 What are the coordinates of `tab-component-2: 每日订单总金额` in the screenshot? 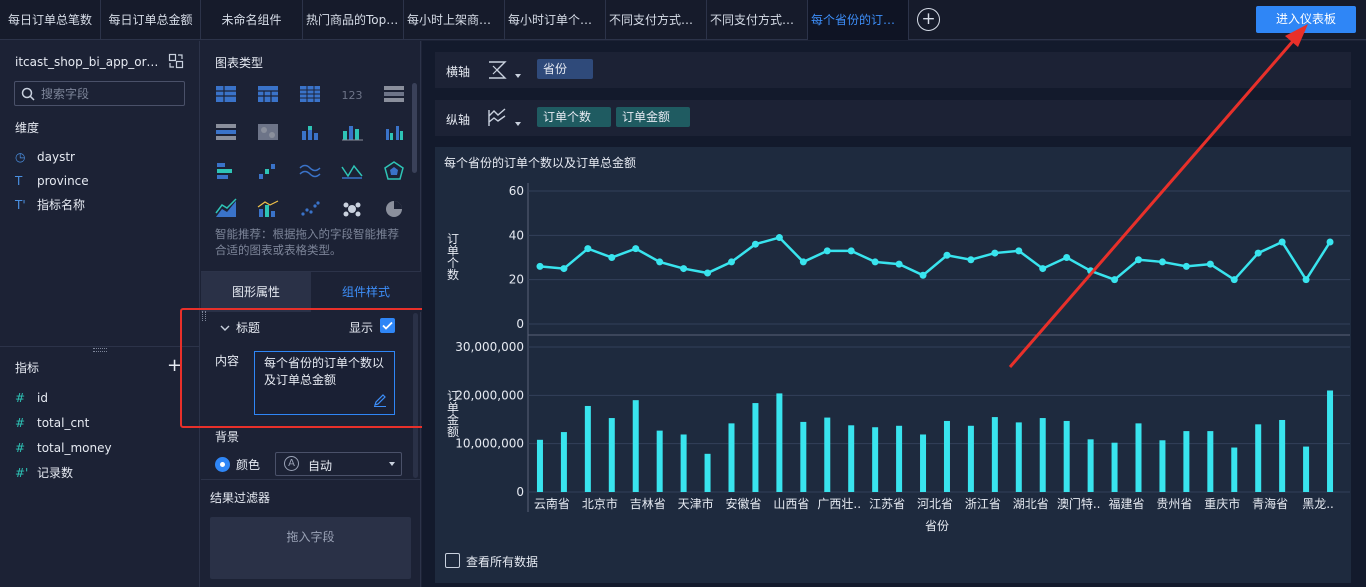 It's located at (151, 20).